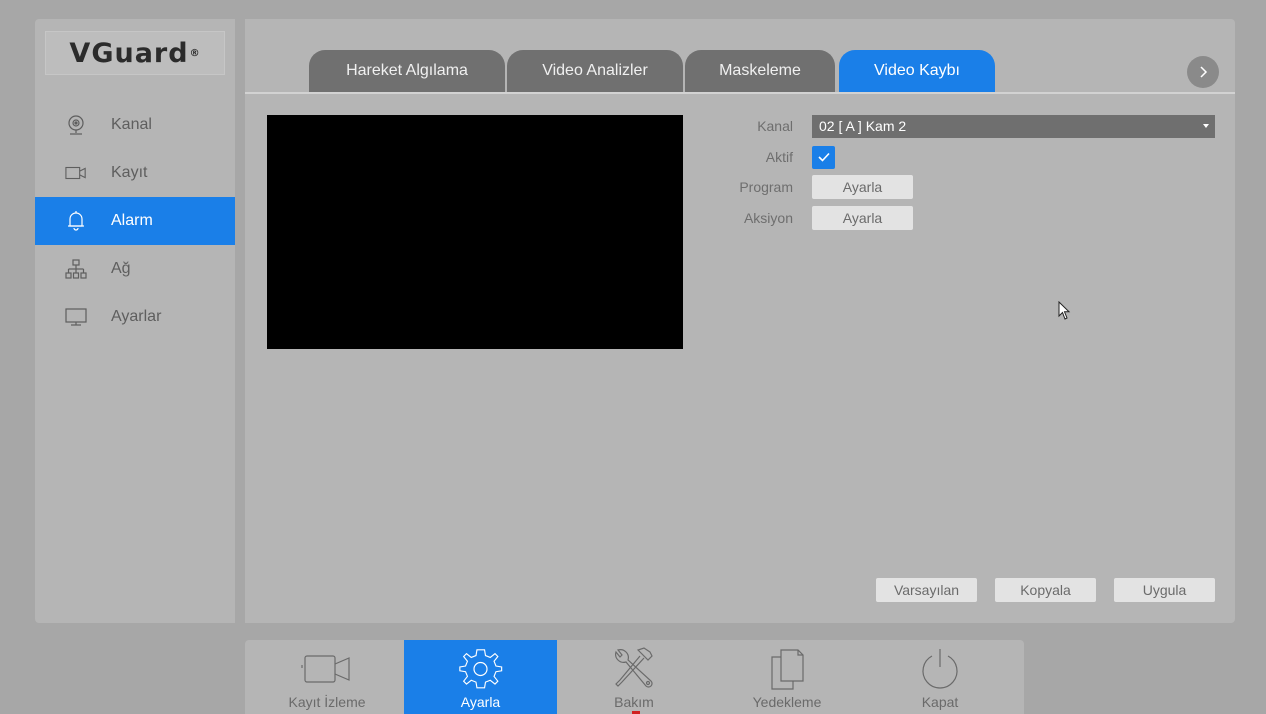 The height and width of the screenshot is (714, 1266). I want to click on bottom-item-bakim: Bakım, so click(634, 677).